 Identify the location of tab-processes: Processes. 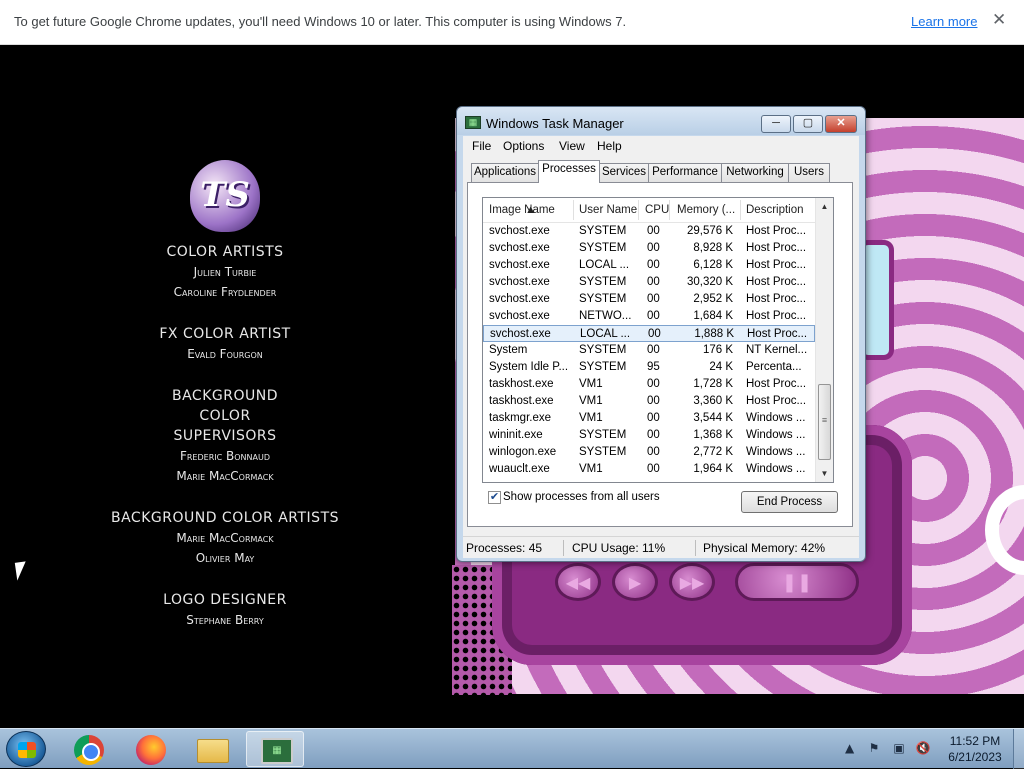
(569, 171).